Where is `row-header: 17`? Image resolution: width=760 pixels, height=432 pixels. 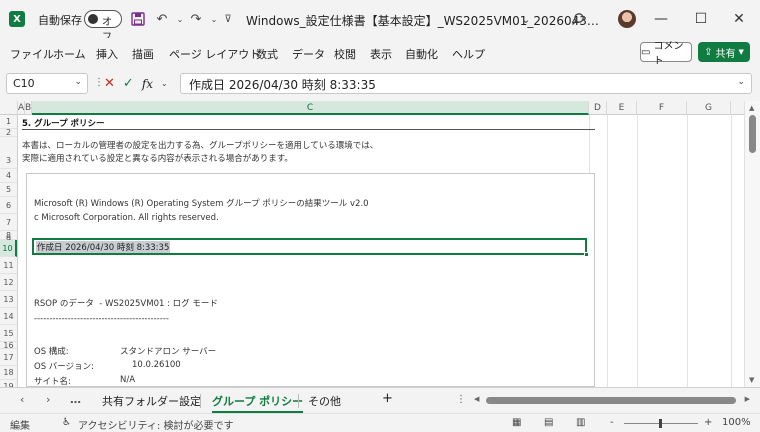
row-header: 17 is located at coordinates (8, 357).